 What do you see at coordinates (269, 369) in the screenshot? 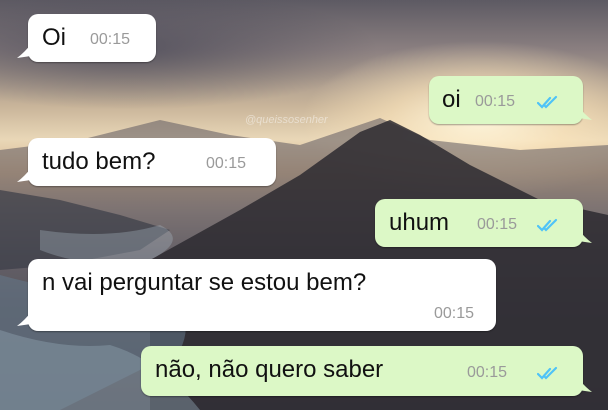
I see `message-text: não, não quero saber` at bounding box center [269, 369].